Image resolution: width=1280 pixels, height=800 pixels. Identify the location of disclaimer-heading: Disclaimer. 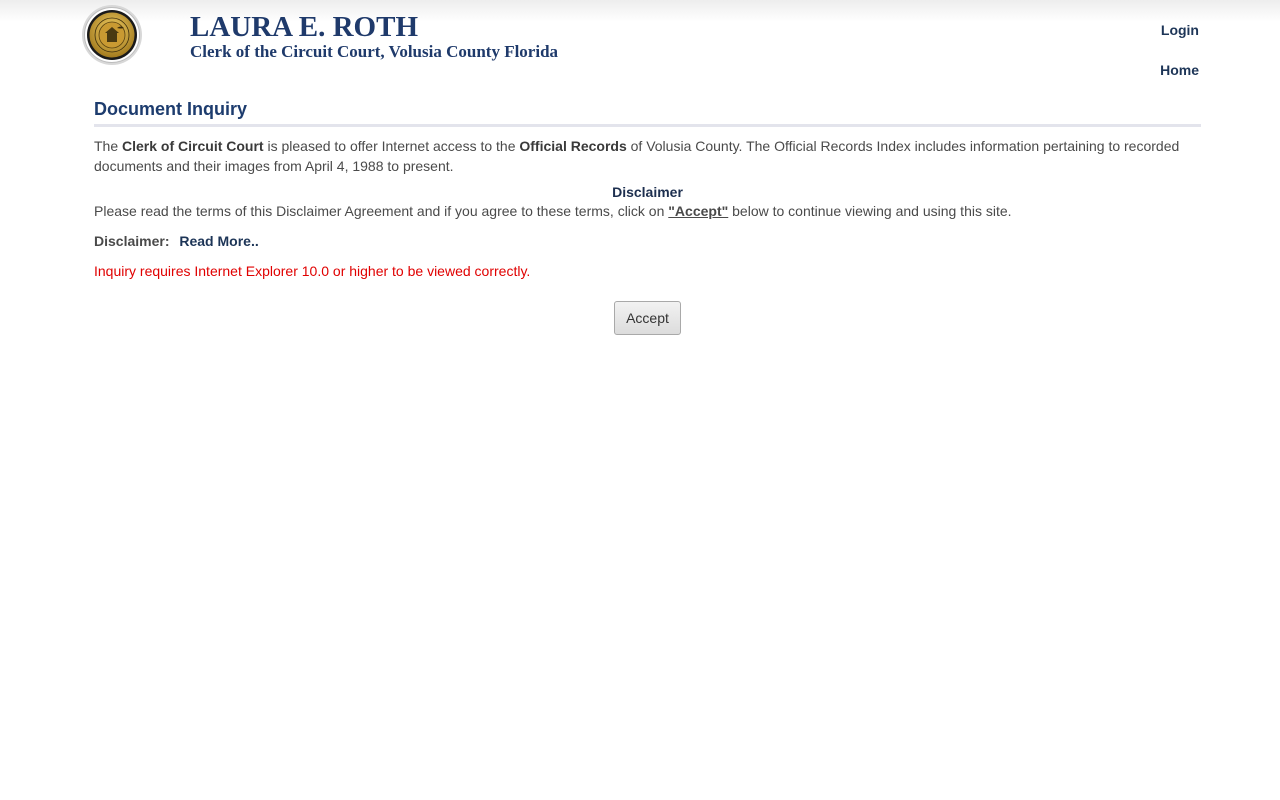
(647, 192).